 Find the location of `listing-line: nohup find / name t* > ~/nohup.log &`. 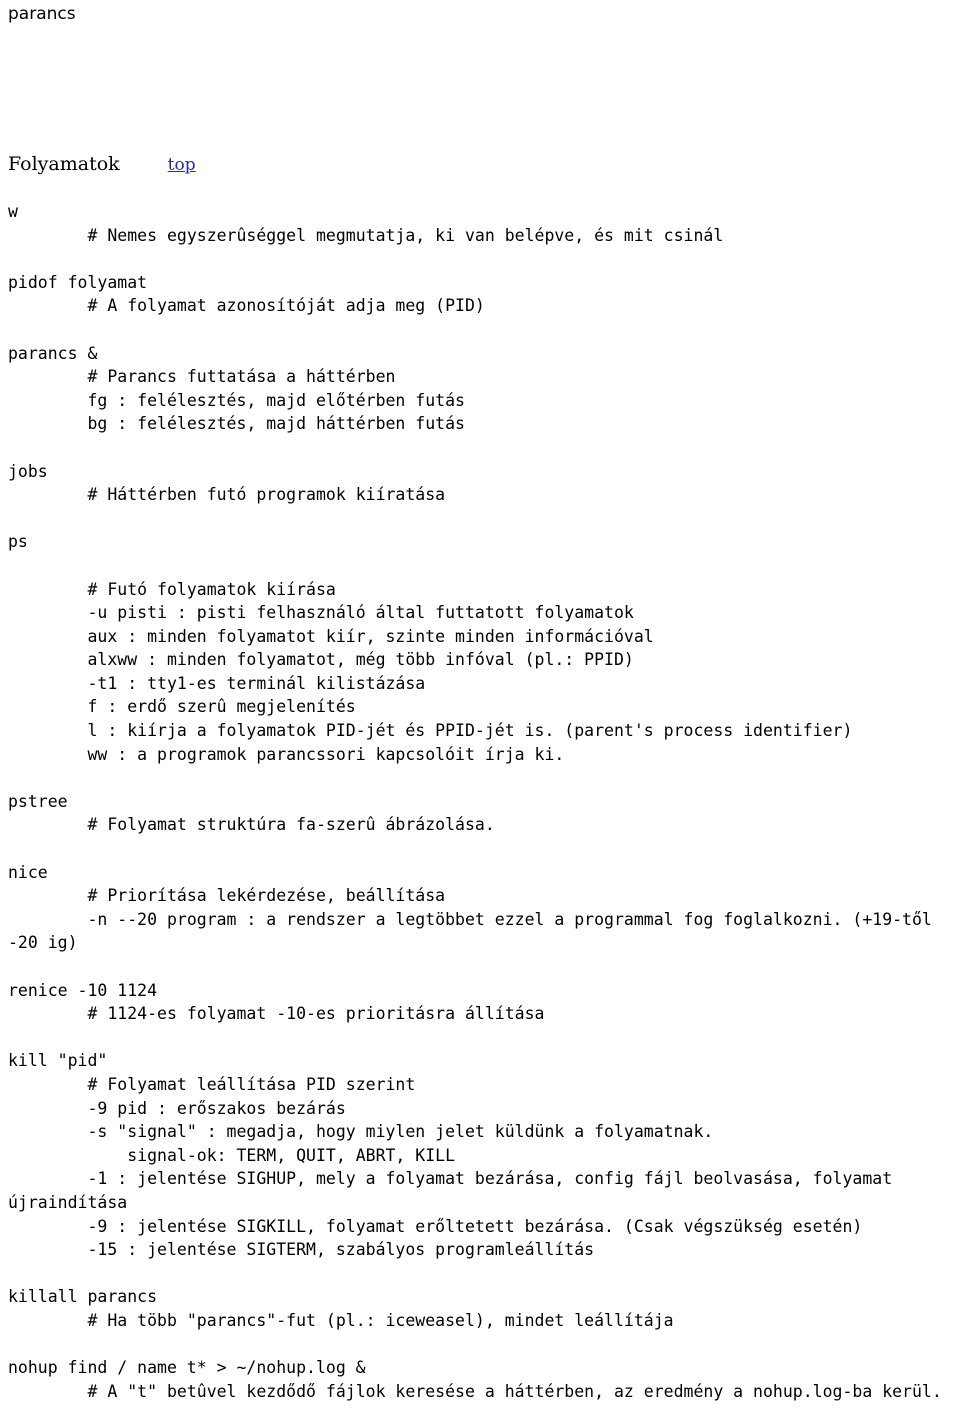

listing-line: nohup find / name t* > ~/nohup.log & is located at coordinates (187, 1368).